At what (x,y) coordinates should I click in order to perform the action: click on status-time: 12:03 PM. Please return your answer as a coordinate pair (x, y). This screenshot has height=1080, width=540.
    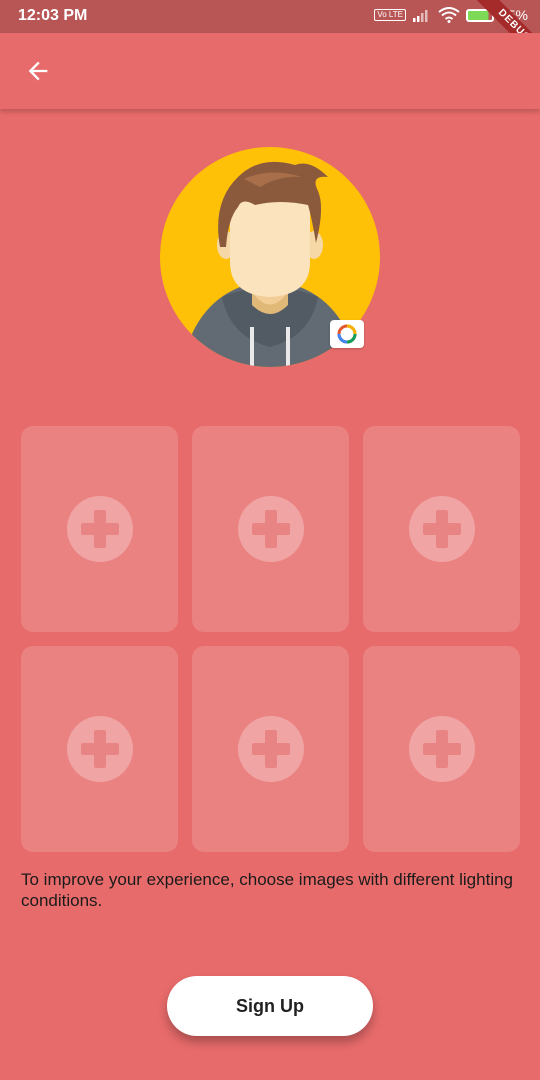
    Looking at the image, I should click on (53, 15).